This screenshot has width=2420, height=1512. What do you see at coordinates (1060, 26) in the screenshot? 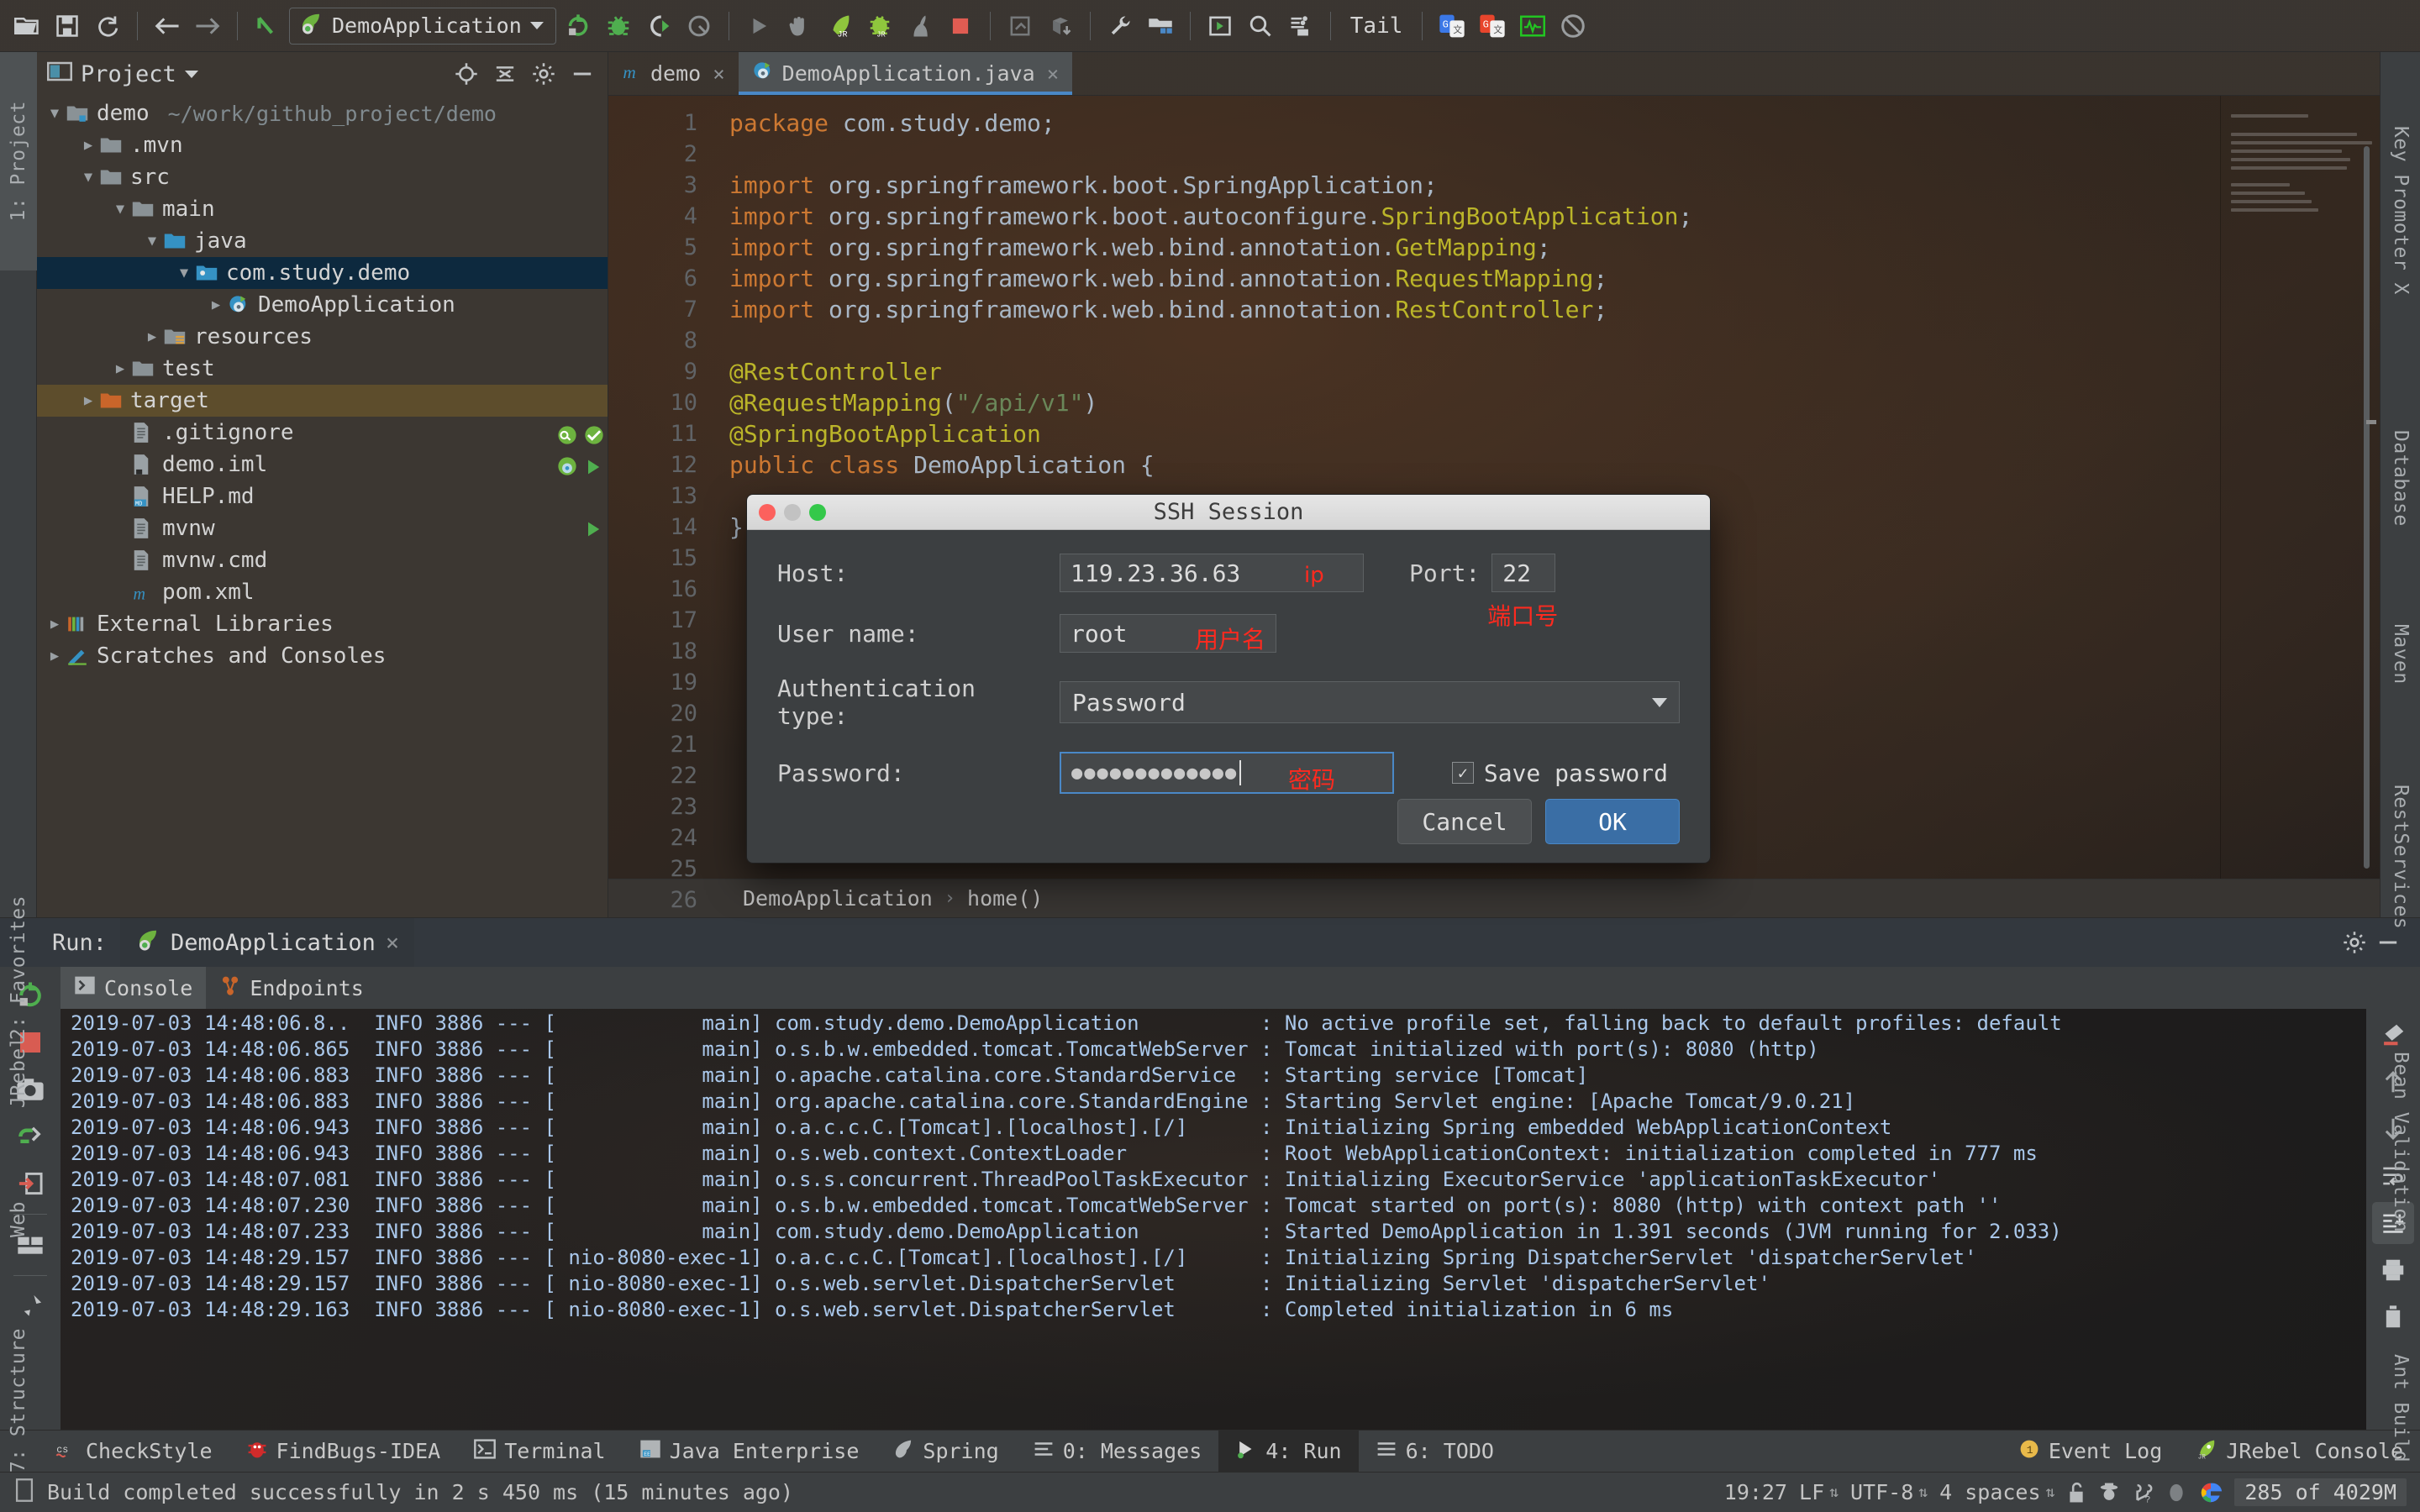
I see `package-down-icon` at bounding box center [1060, 26].